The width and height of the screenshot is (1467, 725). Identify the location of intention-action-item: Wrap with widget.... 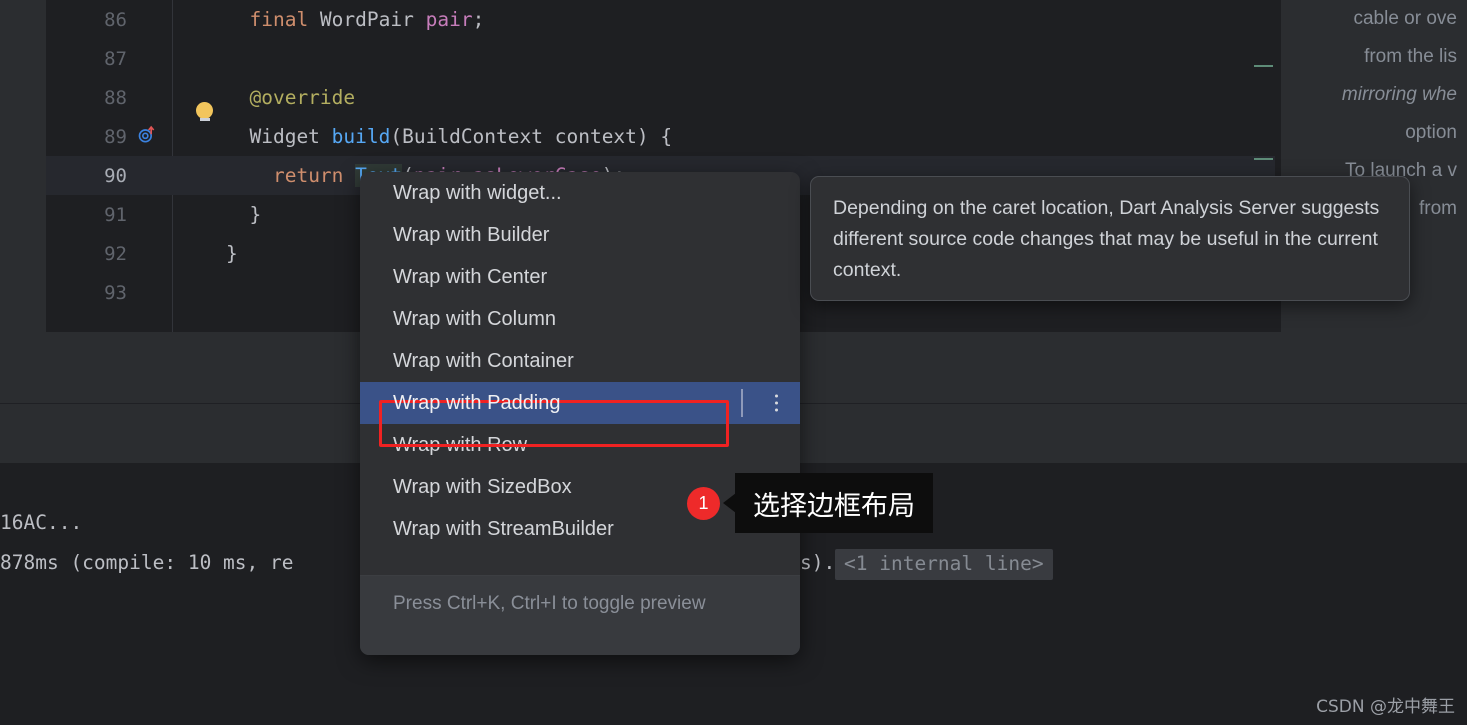
(580, 193).